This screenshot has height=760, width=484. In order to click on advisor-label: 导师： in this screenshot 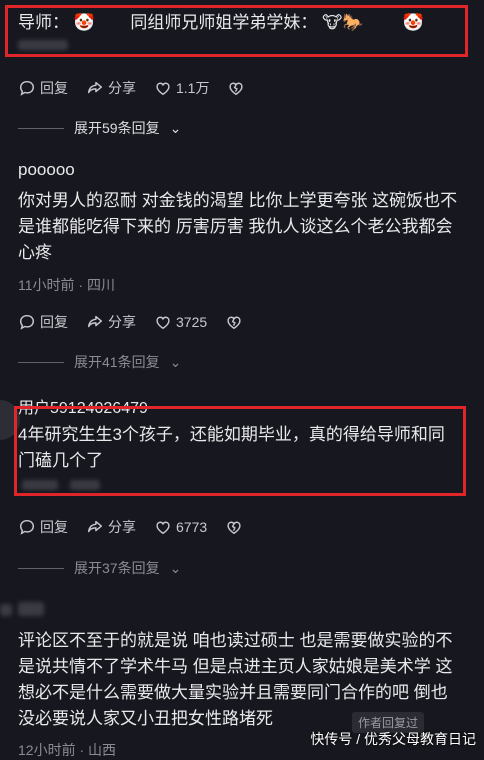, I will do `click(43, 22)`.